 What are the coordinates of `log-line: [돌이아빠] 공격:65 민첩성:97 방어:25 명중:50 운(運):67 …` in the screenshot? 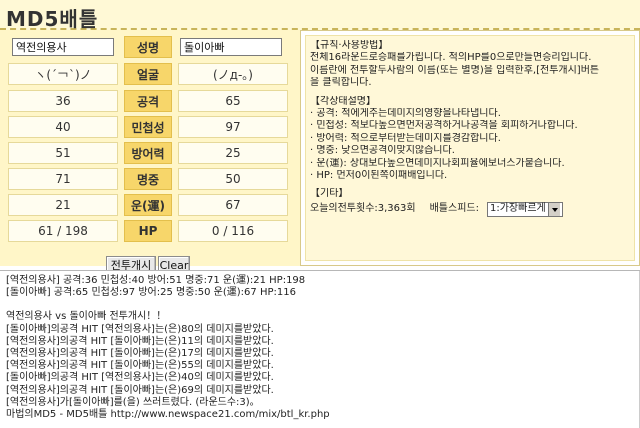 It's located at (151, 293).